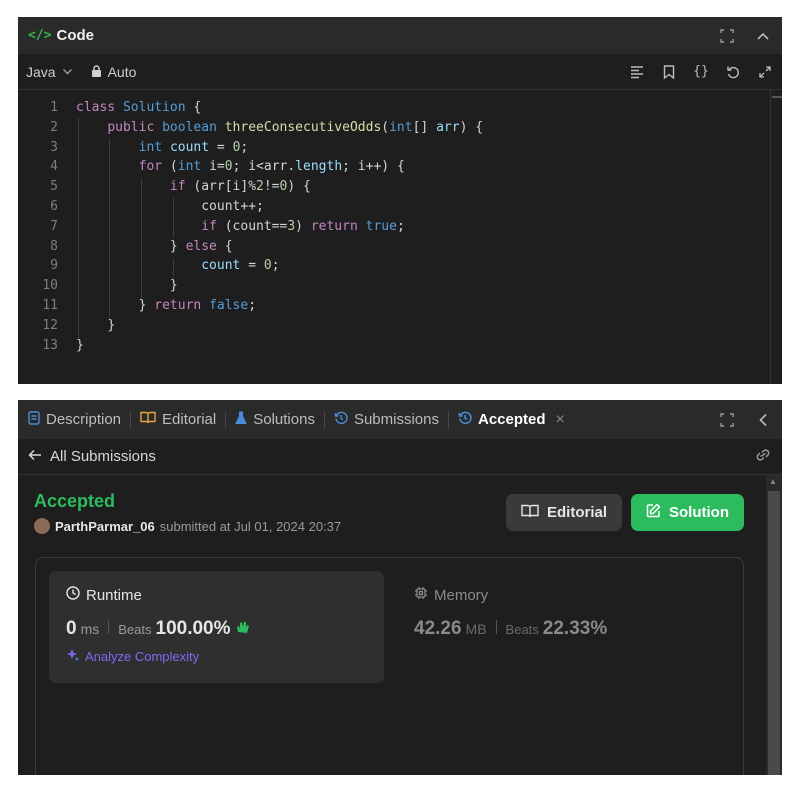 The image size is (800, 800). I want to click on memory-title: Memory, so click(461, 595).